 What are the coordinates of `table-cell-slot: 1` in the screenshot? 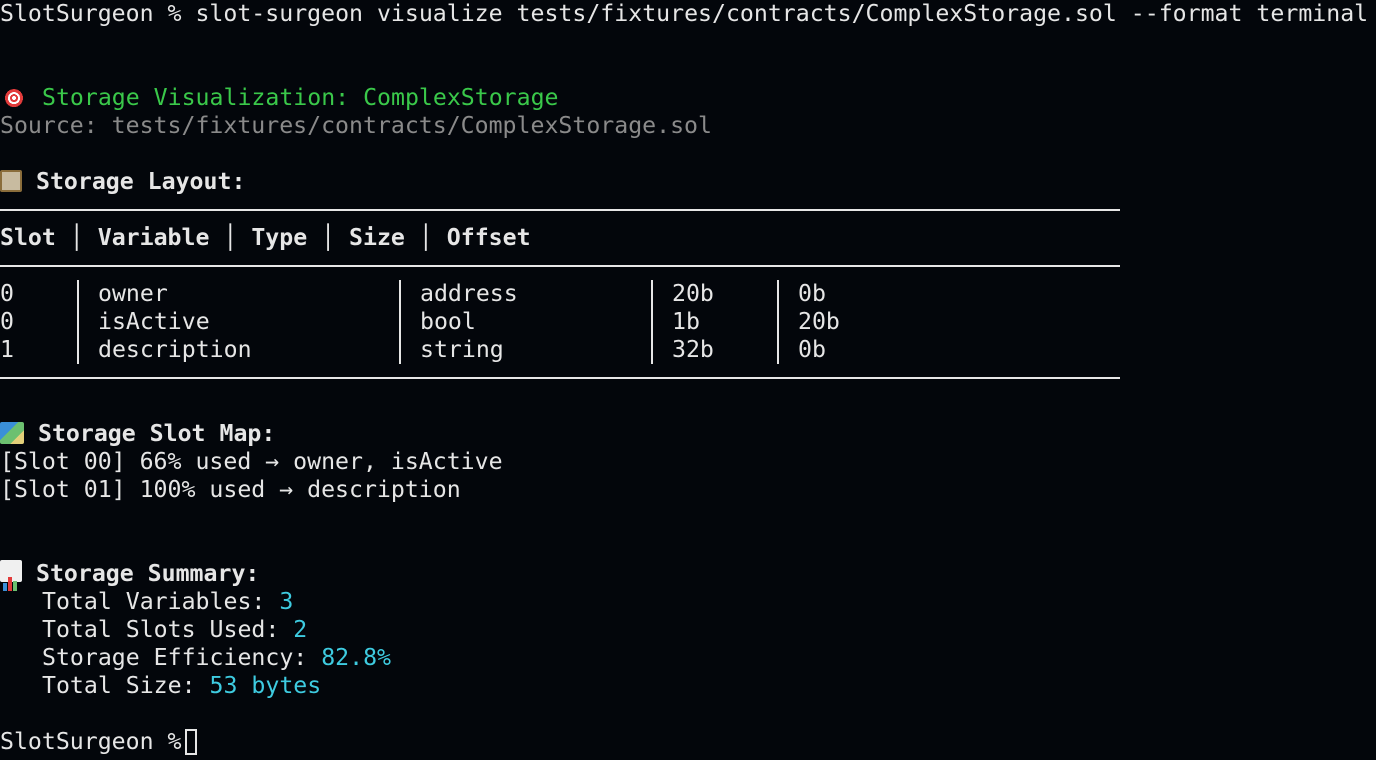 It's located at (7, 349).